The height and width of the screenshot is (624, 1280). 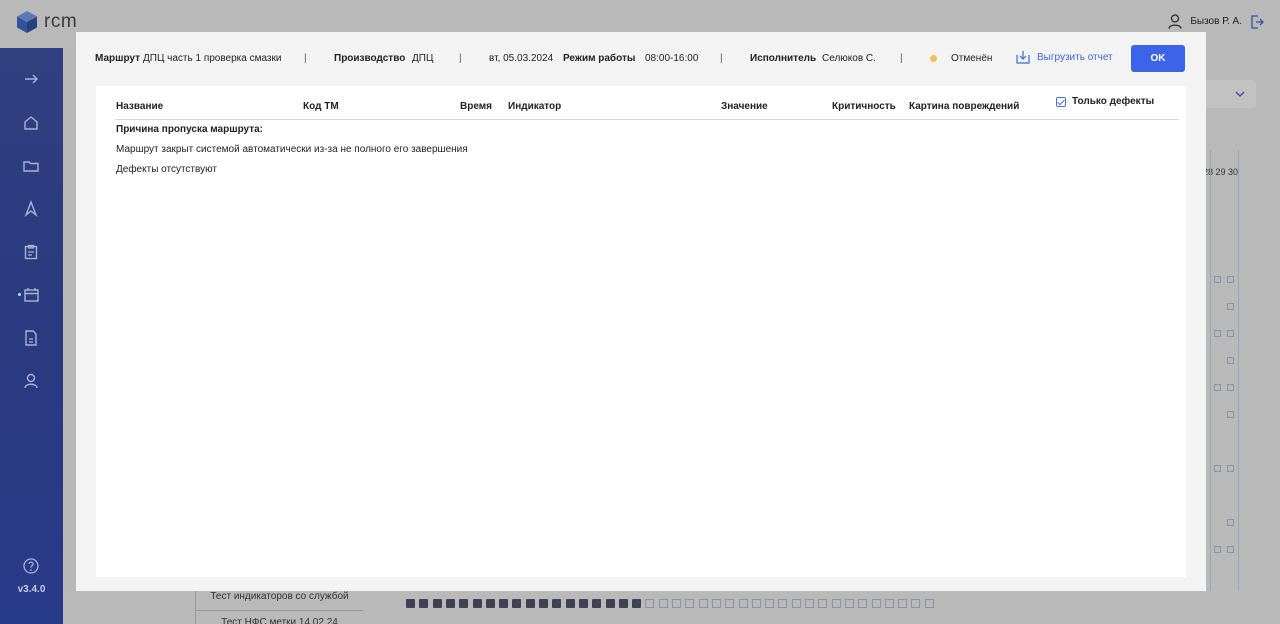 I want to click on production-label: Производство, so click(x=370, y=58).